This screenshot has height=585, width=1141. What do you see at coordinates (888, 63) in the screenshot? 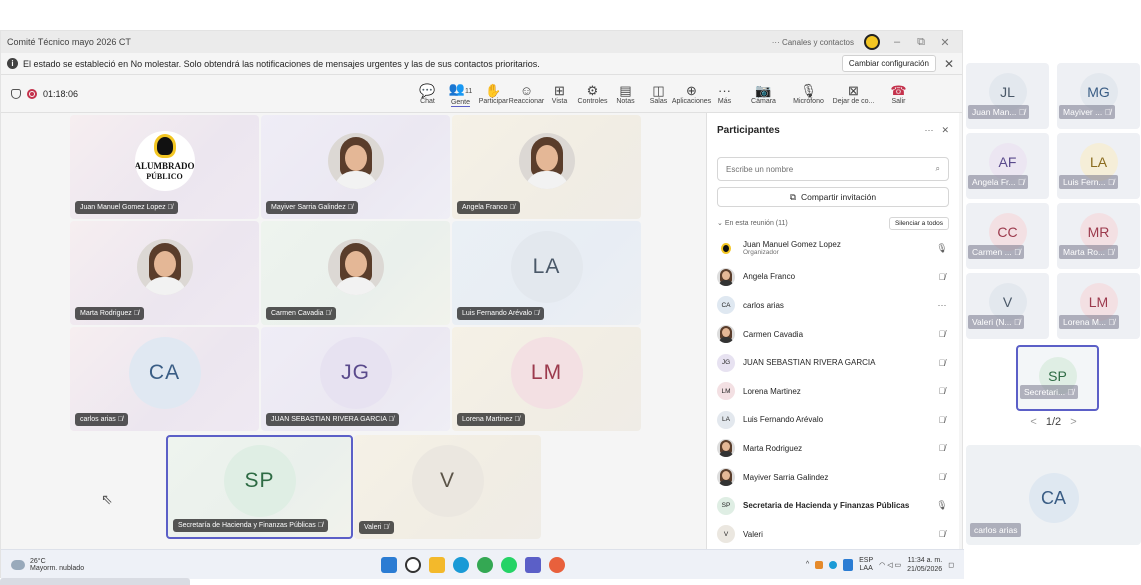
I see `change-settings-button: Cambiar configuración` at bounding box center [888, 63].